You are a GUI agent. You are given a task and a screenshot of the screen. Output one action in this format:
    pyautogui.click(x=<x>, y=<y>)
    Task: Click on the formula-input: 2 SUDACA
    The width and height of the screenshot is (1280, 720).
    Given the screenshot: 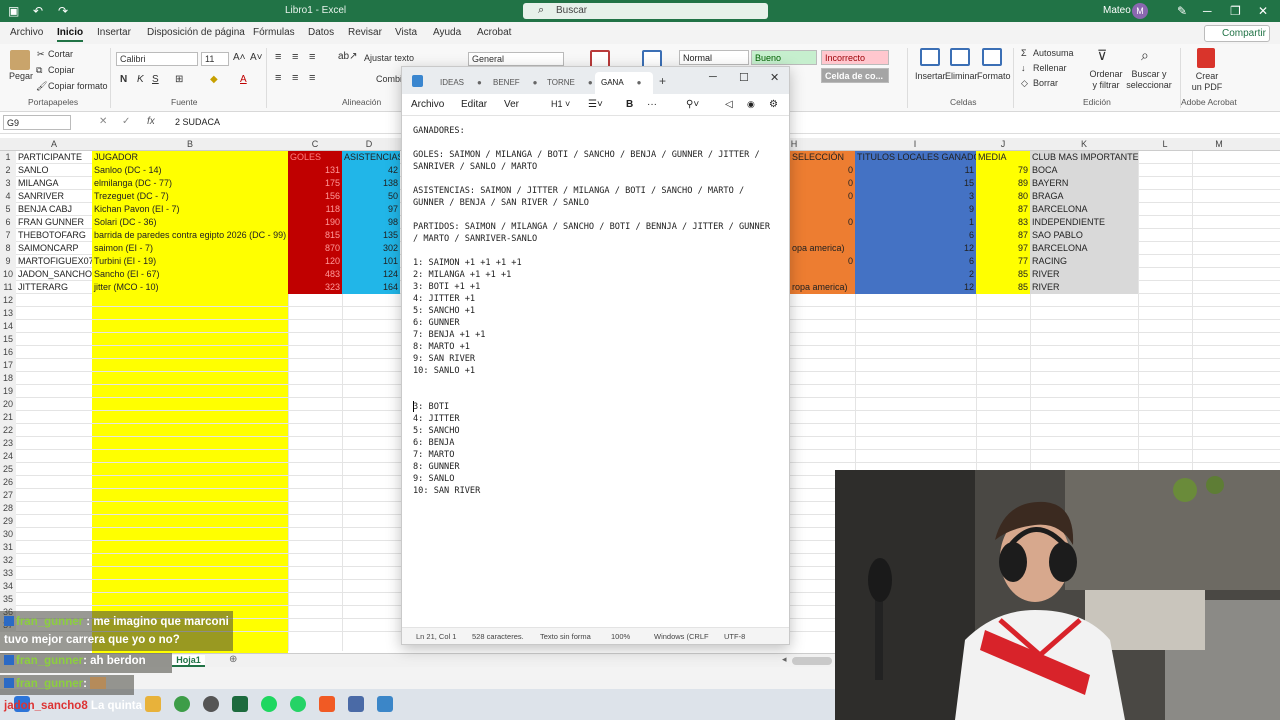 What is the action you would take?
    pyautogui.click(x=197, y=122)
    